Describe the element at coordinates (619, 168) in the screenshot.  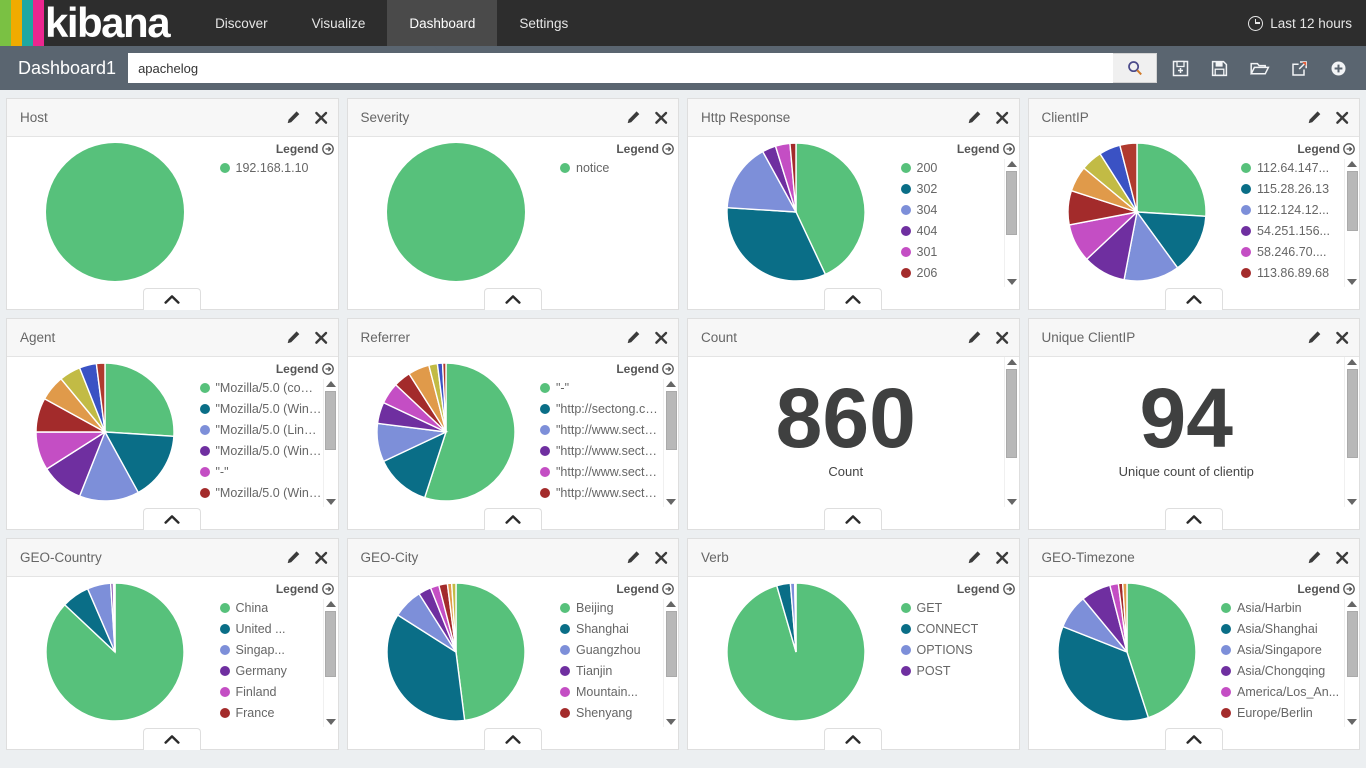
I see `legend-item: notice` at that location.